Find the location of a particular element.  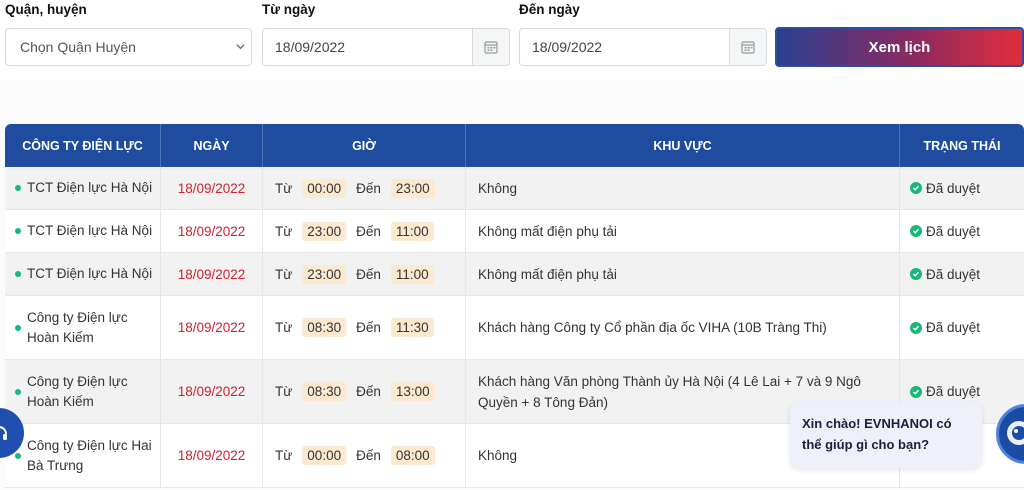

end-time: 08:00 is located at coordinates (412, 455).